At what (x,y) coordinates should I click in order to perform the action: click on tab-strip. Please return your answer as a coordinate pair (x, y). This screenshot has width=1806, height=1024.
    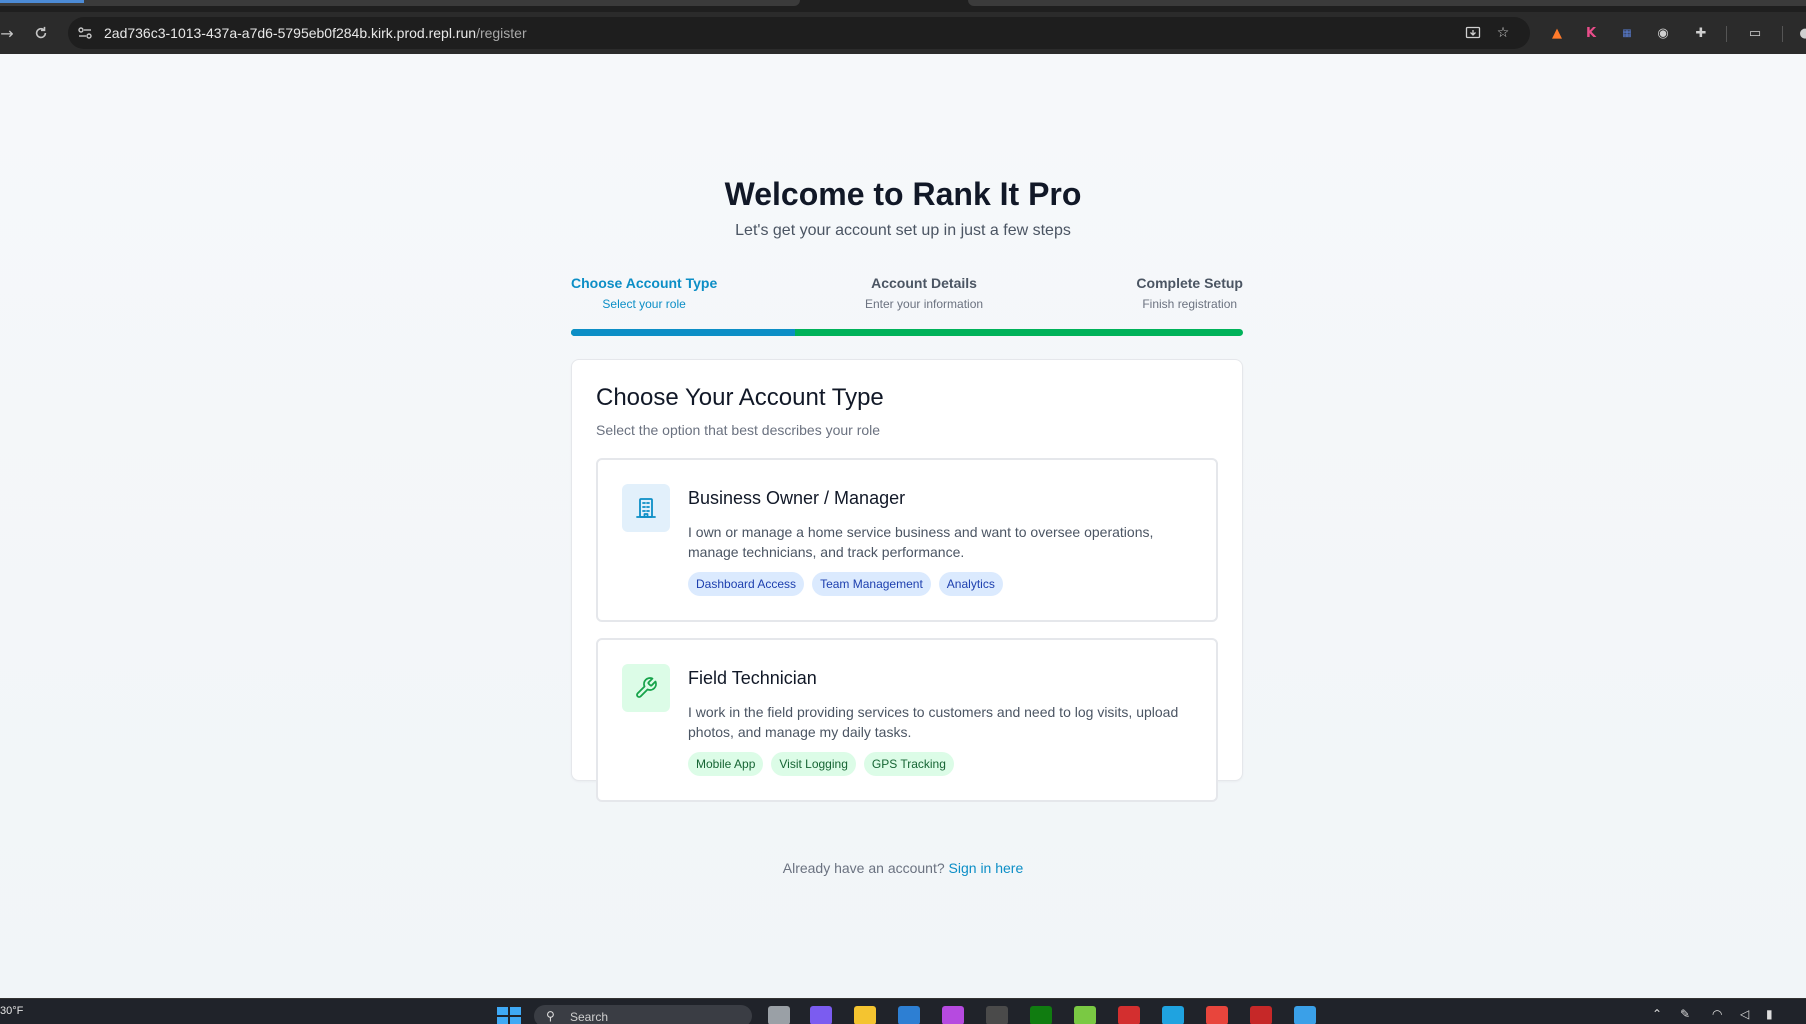
    Looking at the image, I should click on (903, 6).